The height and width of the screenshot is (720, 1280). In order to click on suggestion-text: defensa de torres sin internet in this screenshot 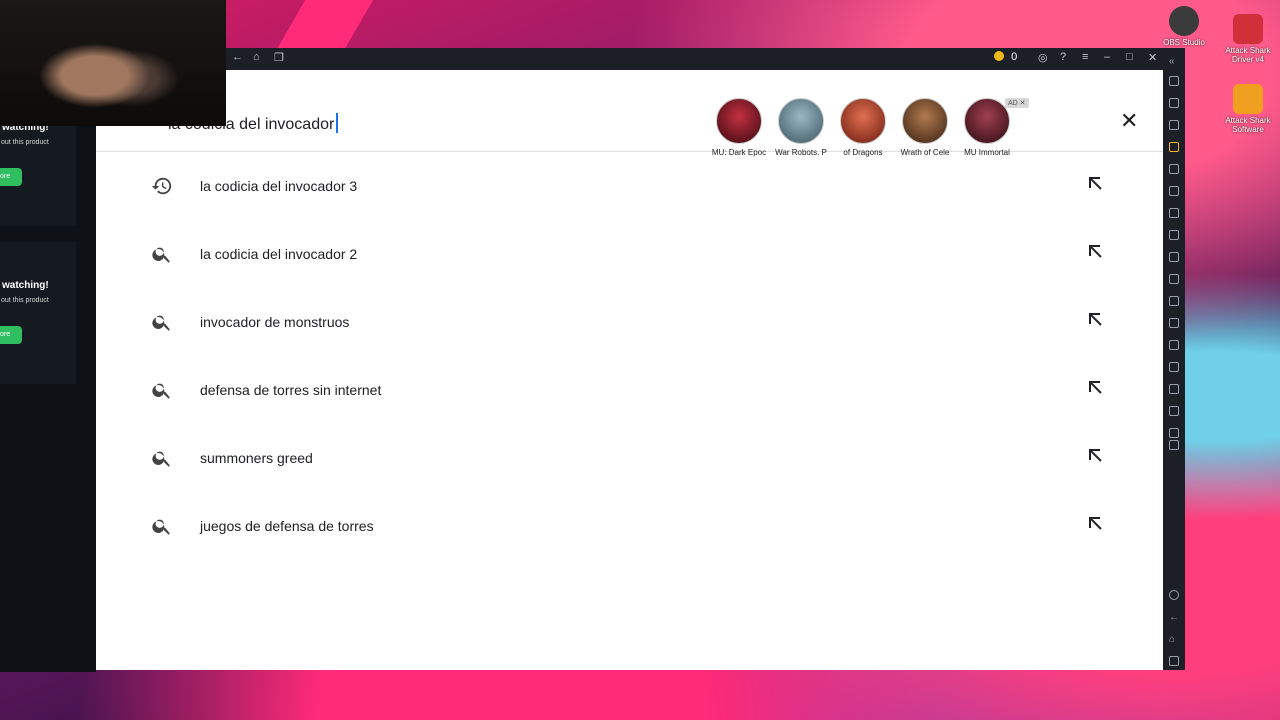, I will do `click(291, 390)`.